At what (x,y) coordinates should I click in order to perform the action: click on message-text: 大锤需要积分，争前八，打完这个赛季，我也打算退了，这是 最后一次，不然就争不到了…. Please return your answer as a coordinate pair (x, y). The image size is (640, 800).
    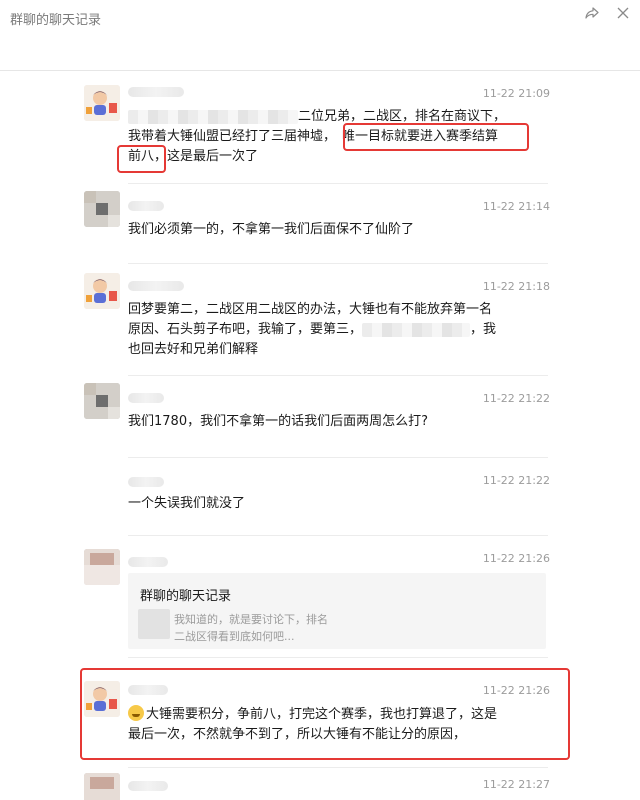
    Looking at the image, I should click on (313, 723).